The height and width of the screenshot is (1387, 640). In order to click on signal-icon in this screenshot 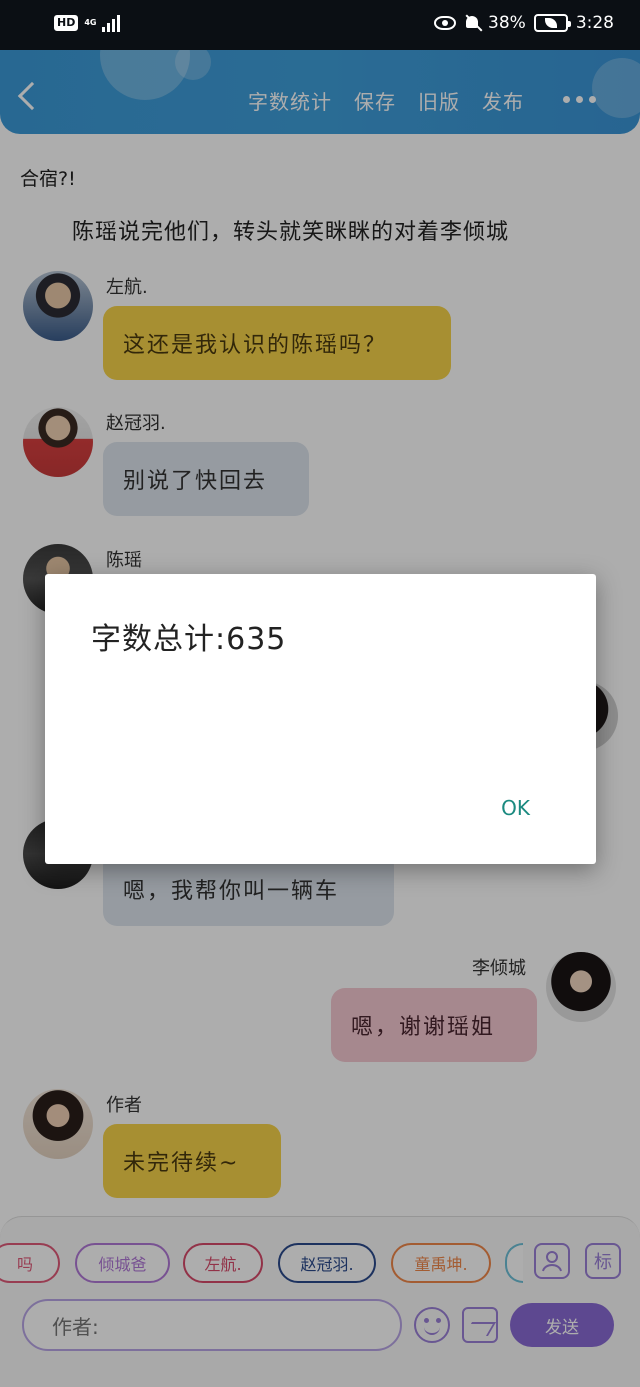, I will do `click(111, 23)`.